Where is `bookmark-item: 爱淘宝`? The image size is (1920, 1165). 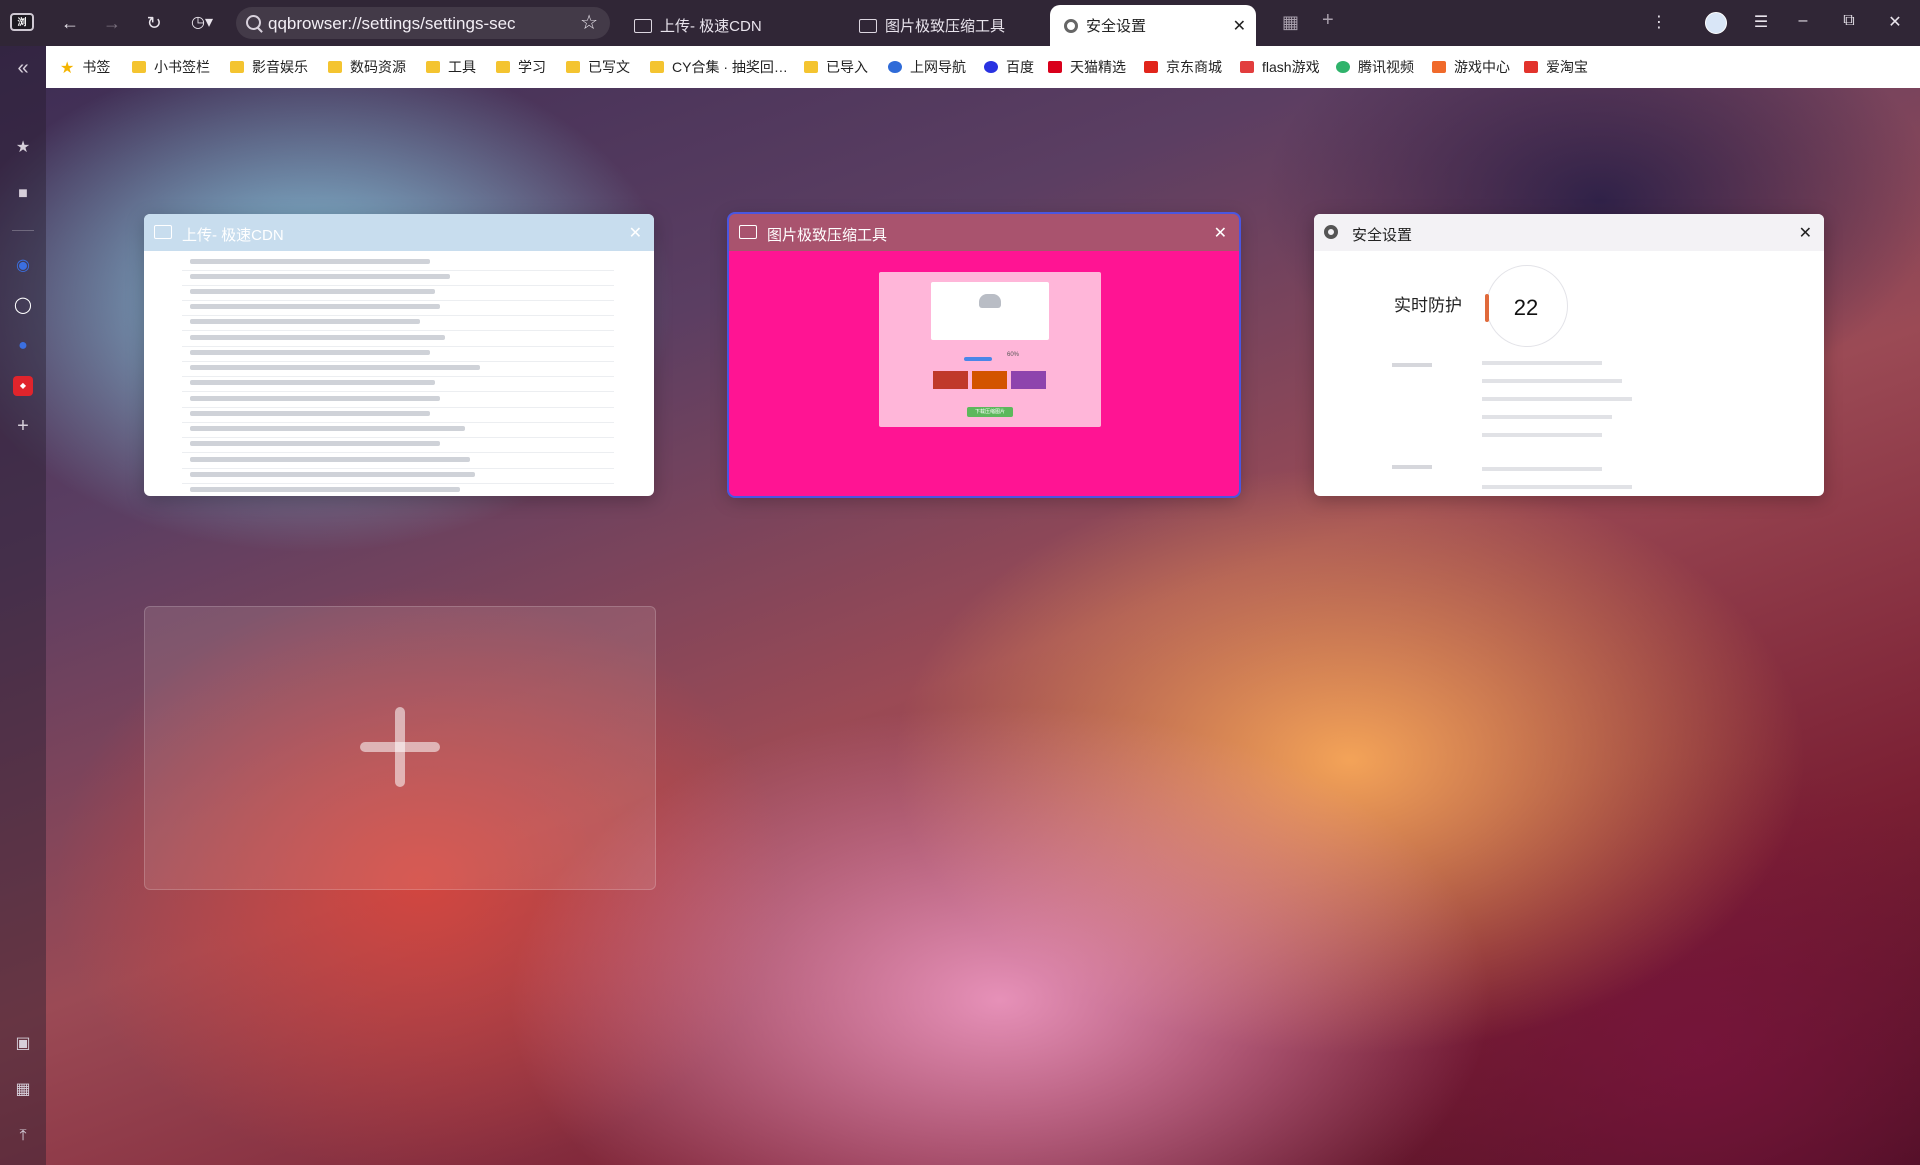 bookmark-item: 爱淘宝 is located at coordinates (1556, 67).